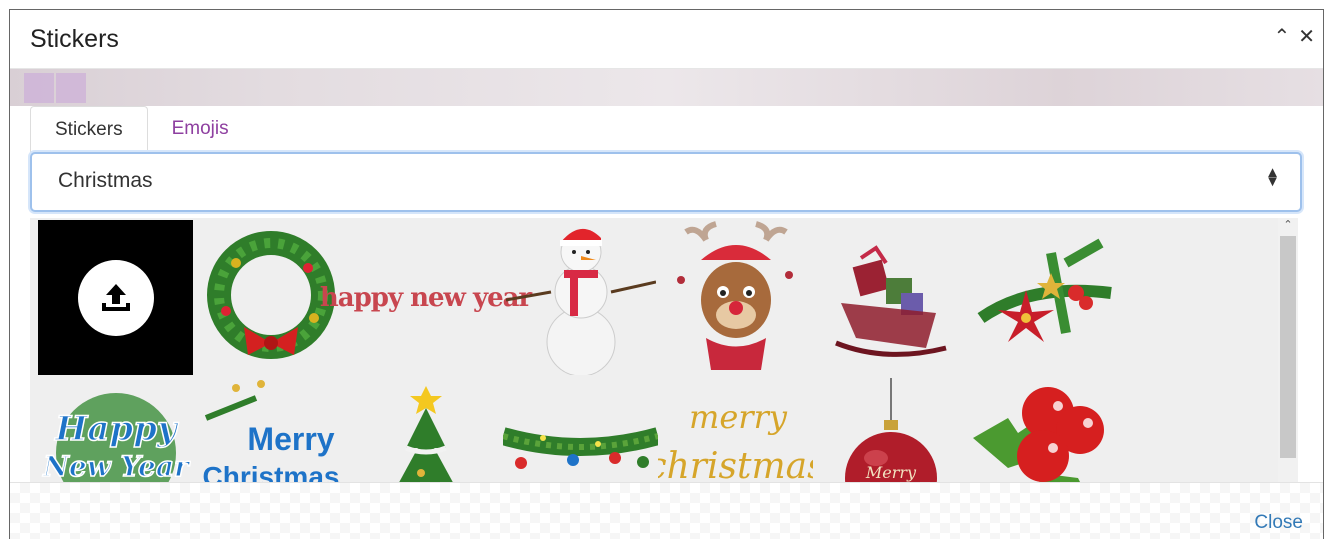 This screenshot has height=539, width=1331. I want to click on svg-text: merry, so click(738, 417).